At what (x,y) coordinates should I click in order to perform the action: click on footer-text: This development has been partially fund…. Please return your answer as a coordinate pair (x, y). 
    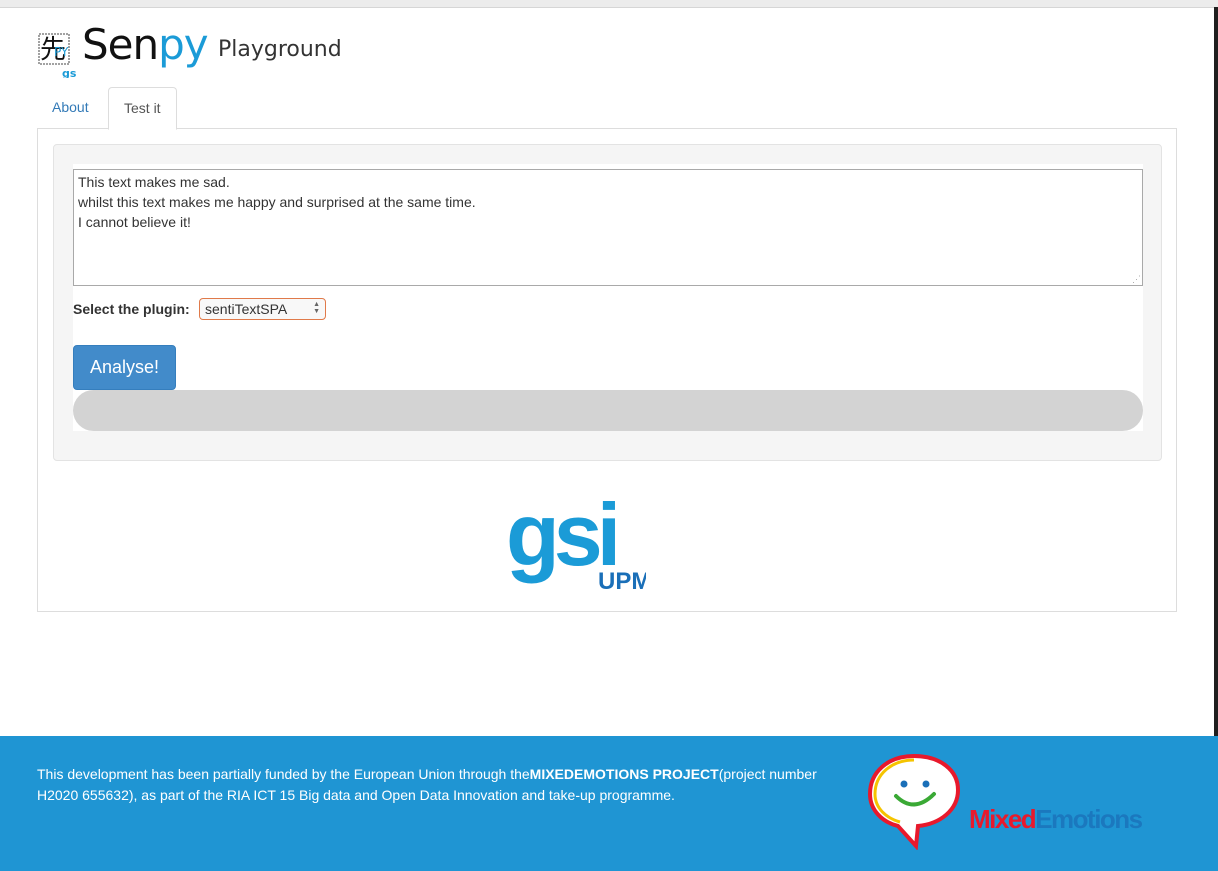
    Looking at the image, I should click on (442, 785).